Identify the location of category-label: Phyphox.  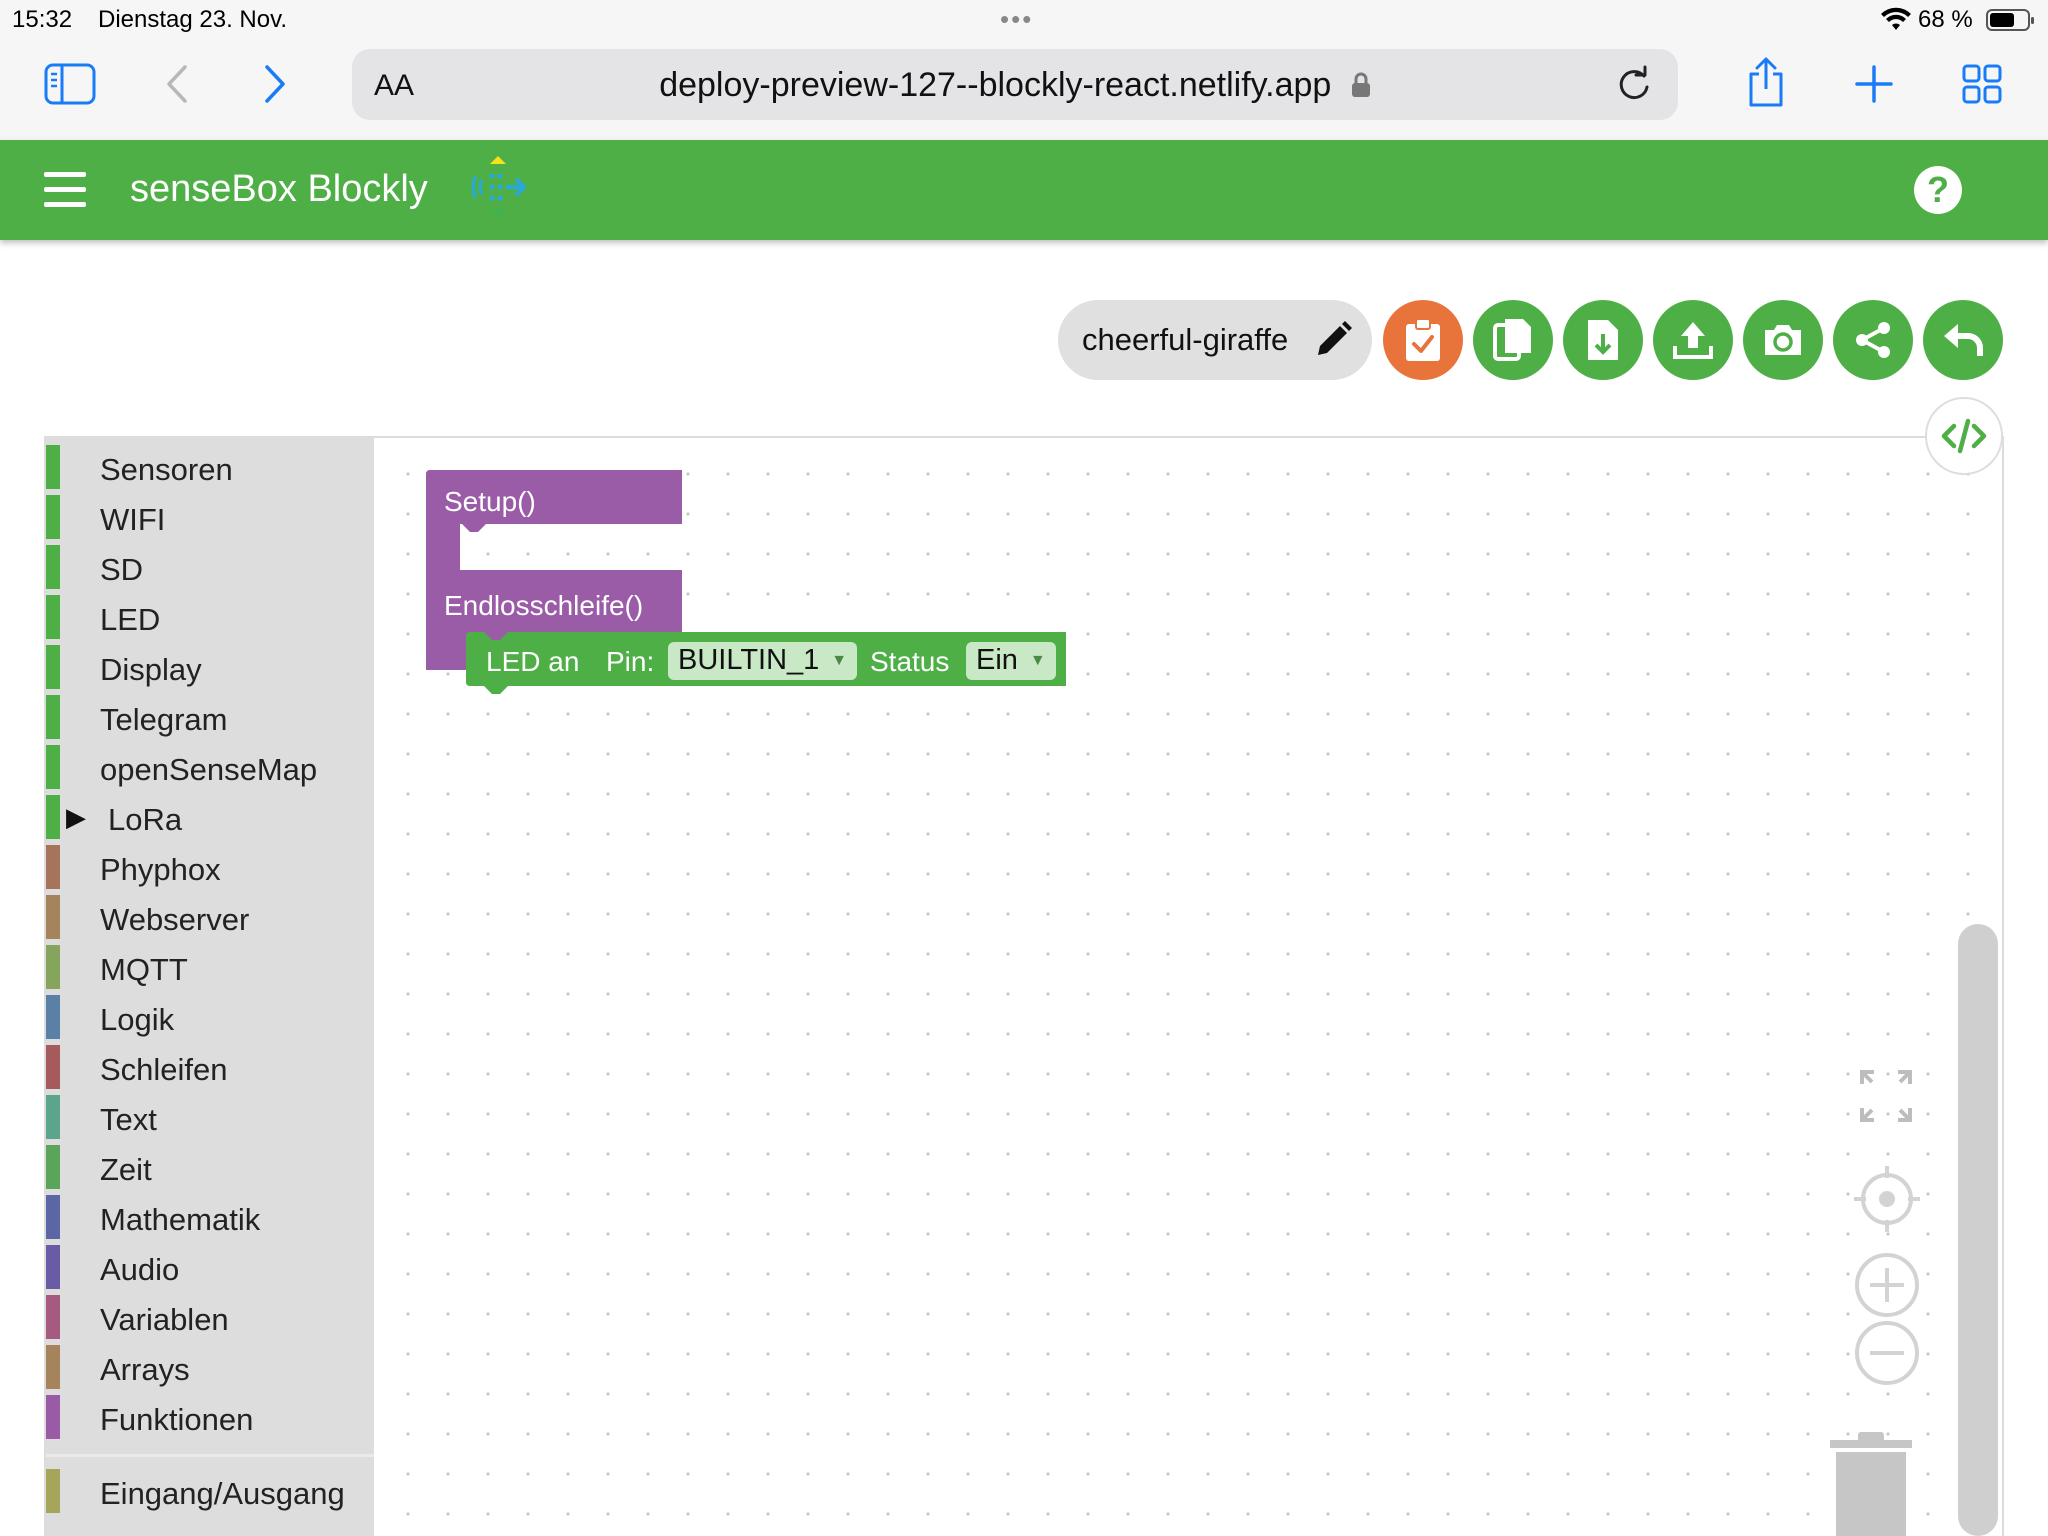
(160, 869).